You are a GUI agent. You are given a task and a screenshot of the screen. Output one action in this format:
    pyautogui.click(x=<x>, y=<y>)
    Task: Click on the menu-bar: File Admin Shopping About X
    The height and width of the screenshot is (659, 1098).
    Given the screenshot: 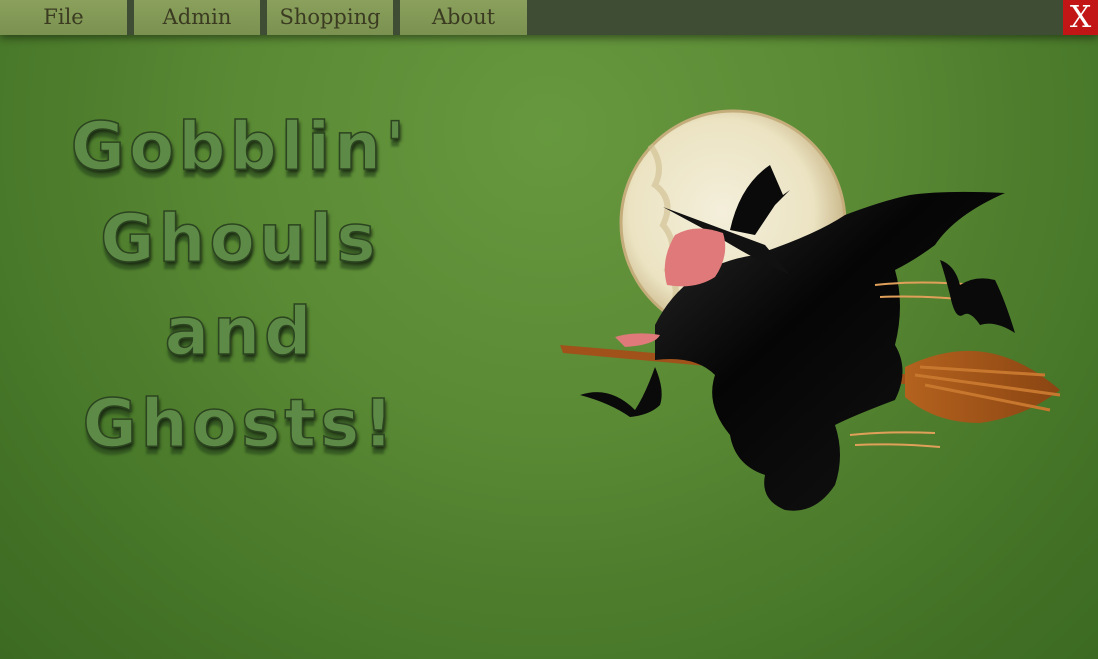 What is the action you would take?
    pyautogui.click(x=549, y=17)
    